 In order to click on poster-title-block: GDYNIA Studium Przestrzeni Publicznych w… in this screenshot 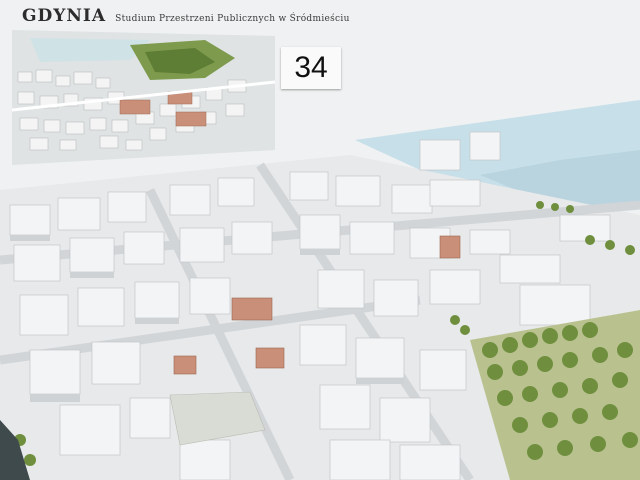, I will do `click(186, 16)`.